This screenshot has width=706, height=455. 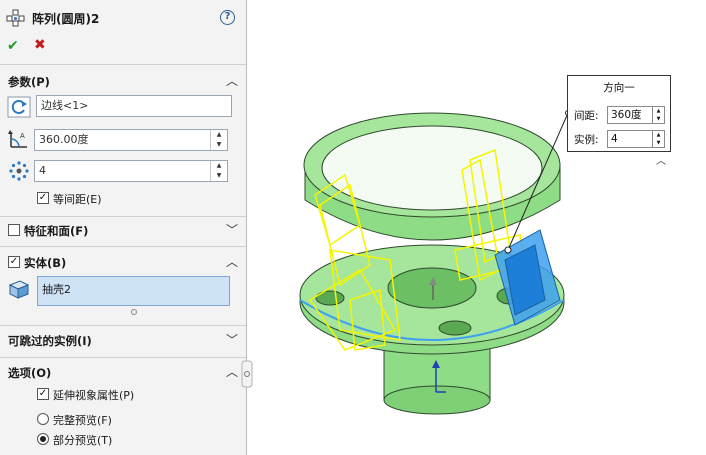 What do you see at coordinates (123, 262) in the screenshot?
I see `section-bodies-header: ✓ 实体(B) ︿` at bounding box center [123, 262].